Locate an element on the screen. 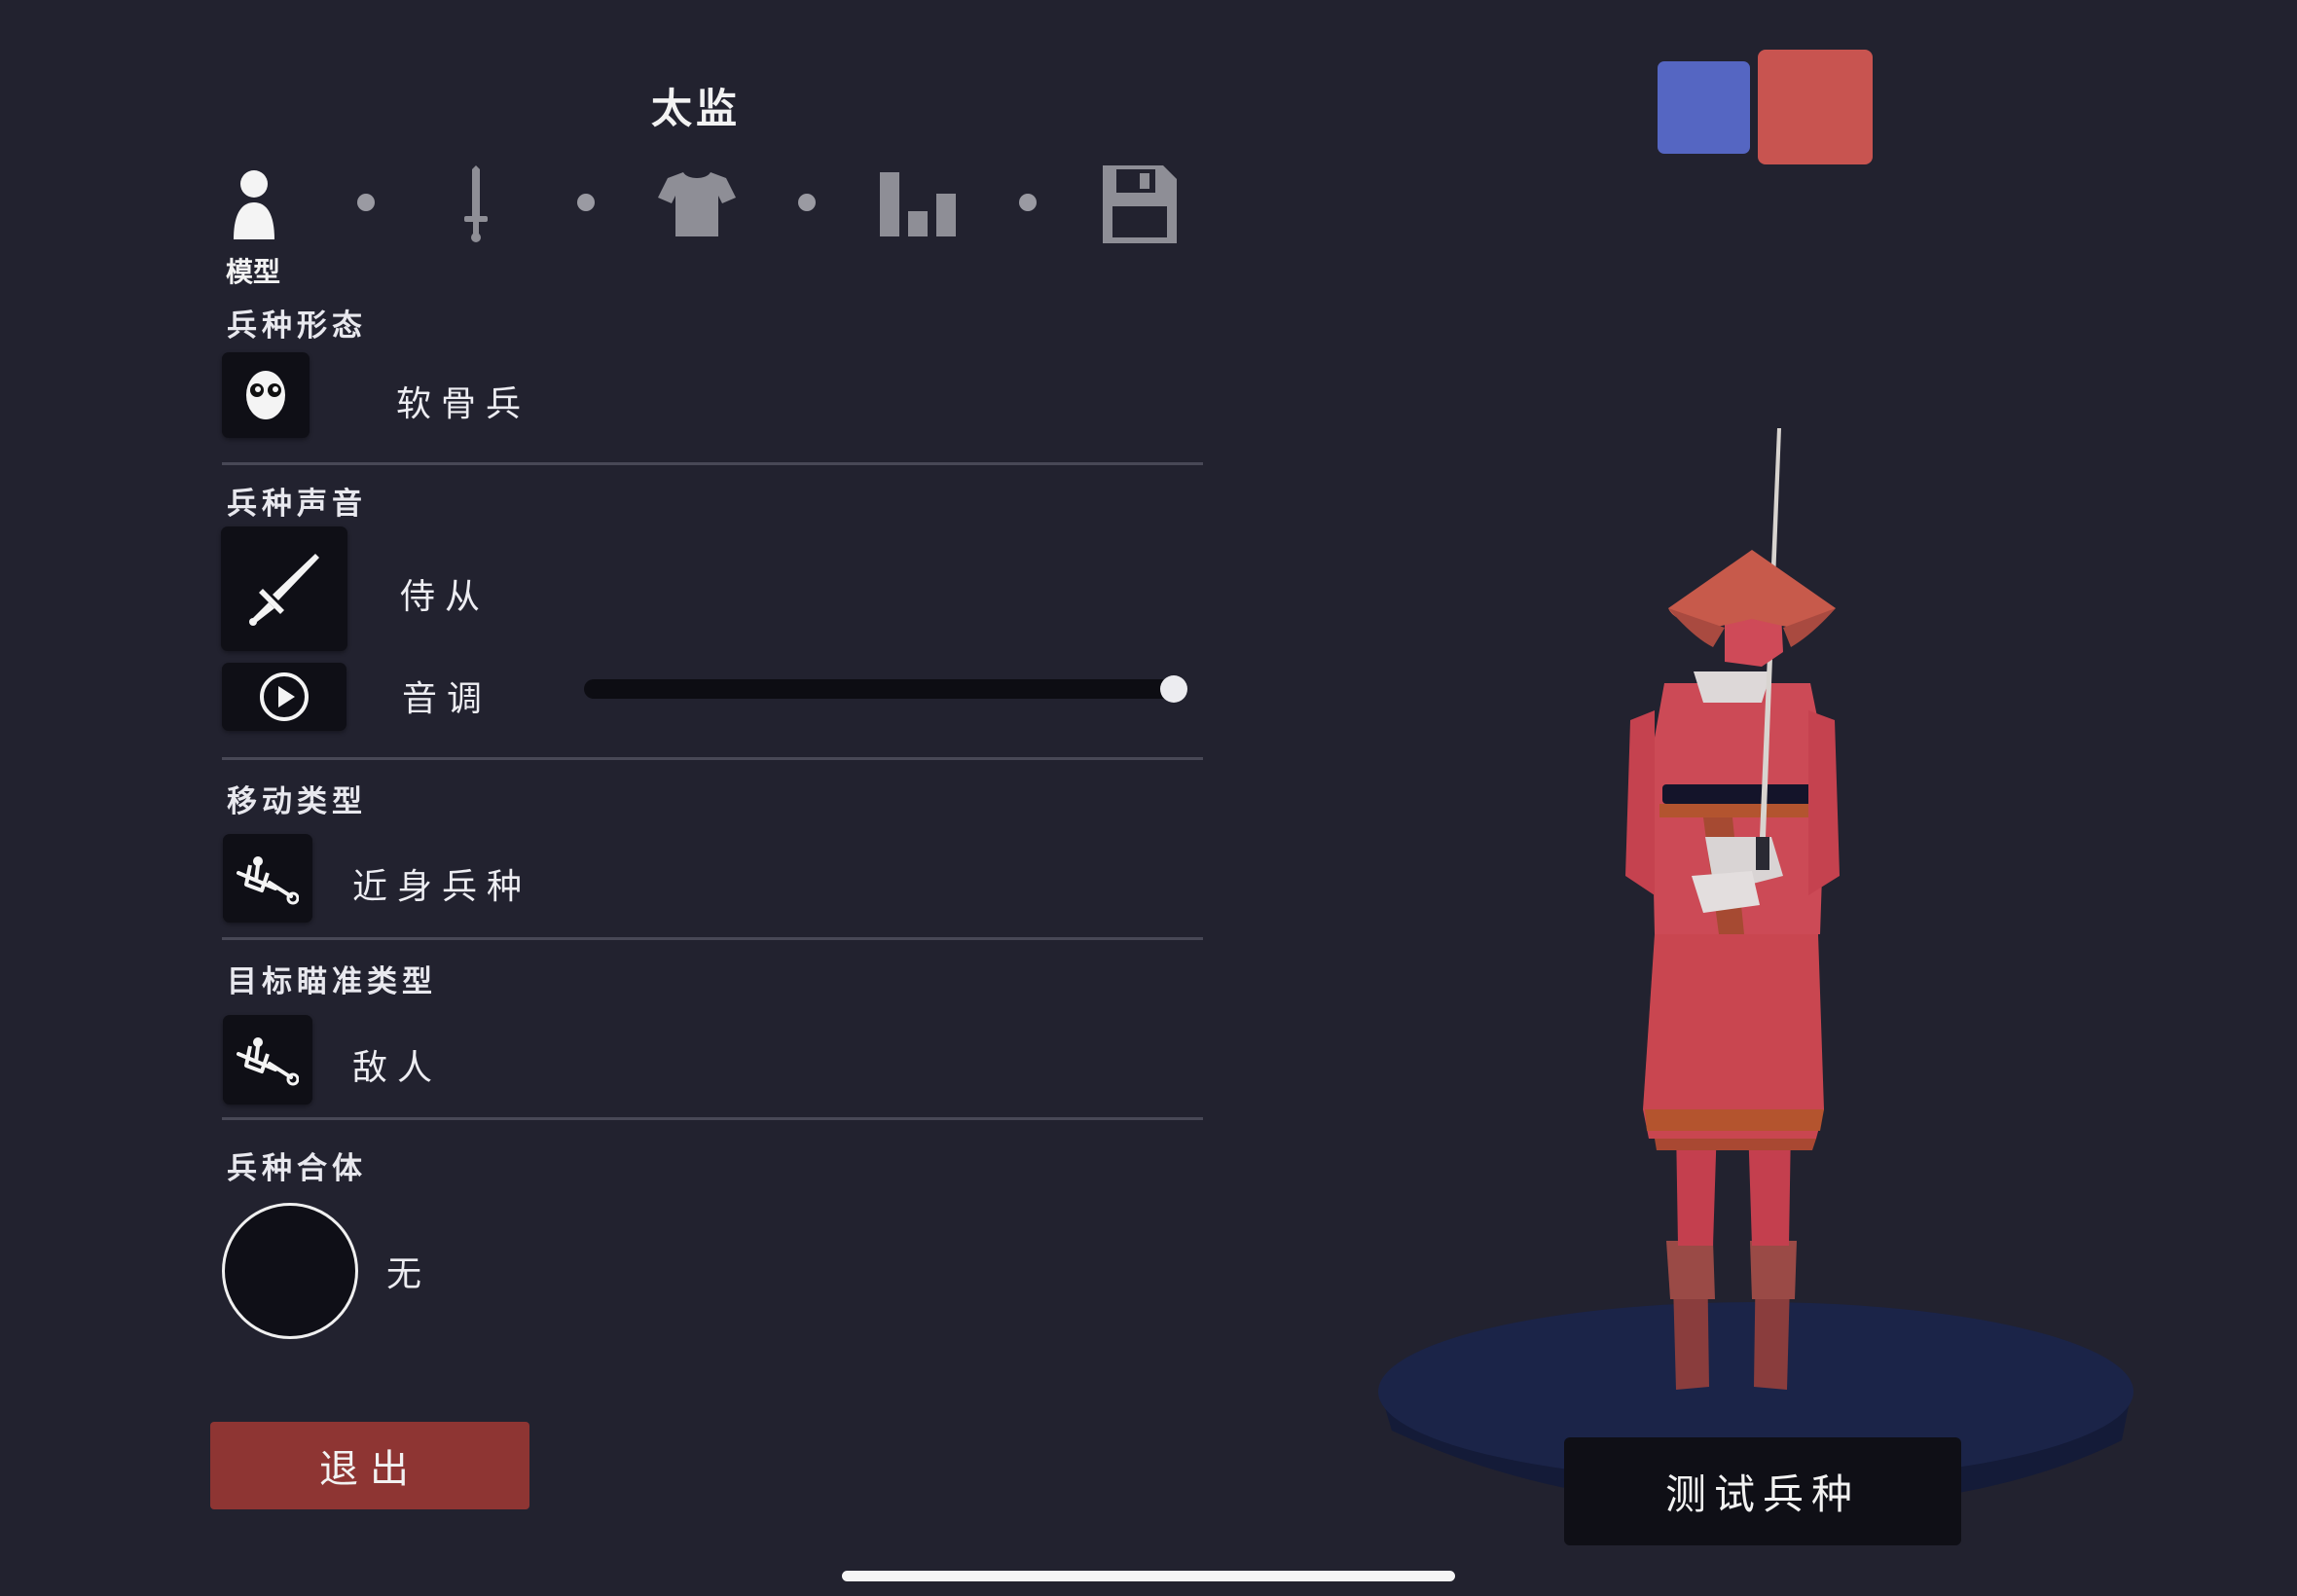 The height and width of the screenshot is (1596, 2297). unit-form-button is located at coordinates (266, 395).